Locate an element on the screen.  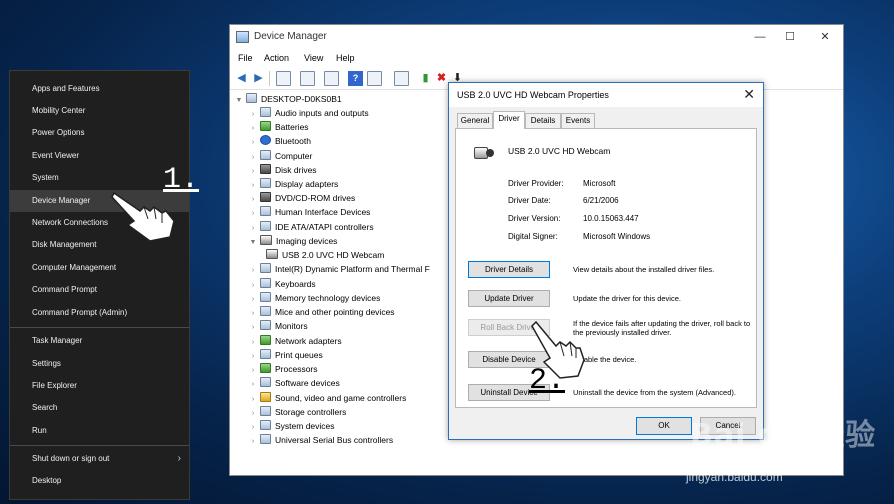
tab-events: Events is located at coordinates (578, 120).